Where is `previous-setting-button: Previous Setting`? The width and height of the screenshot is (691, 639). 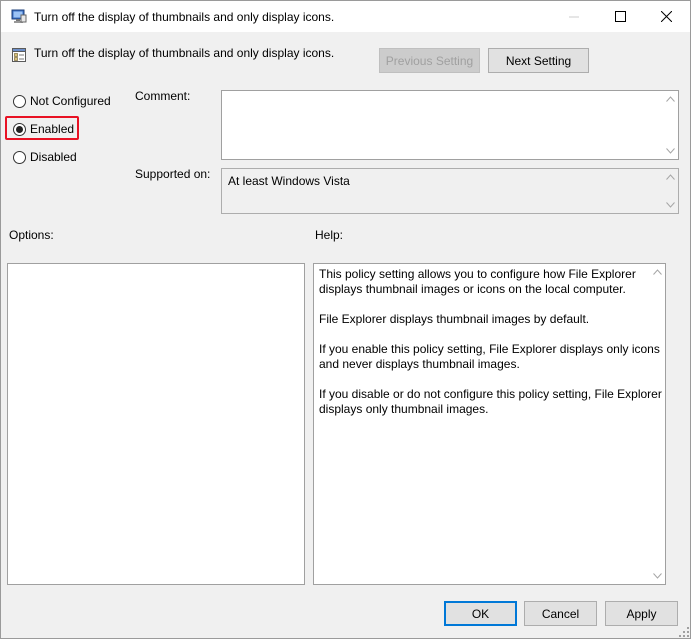 previous-setting-button: Previous Setting is located at coordinates (429, 60).